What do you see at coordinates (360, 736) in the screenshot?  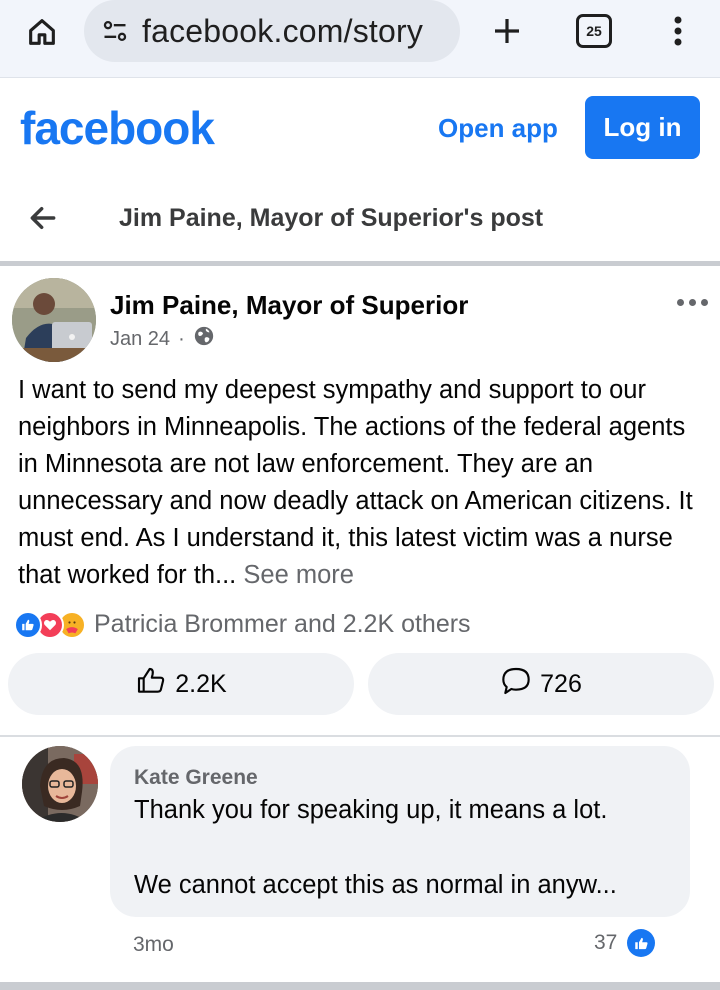 I see `comments-divider` at bounding box center [360, 736].